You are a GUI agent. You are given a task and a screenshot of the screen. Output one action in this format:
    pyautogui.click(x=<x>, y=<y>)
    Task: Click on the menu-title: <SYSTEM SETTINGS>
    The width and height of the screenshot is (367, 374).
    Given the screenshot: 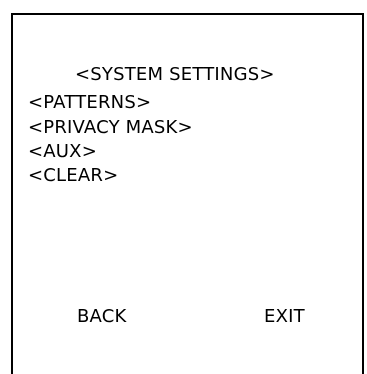 What is the action you would take?
    pyautogui.click(x=175, y=74)
    